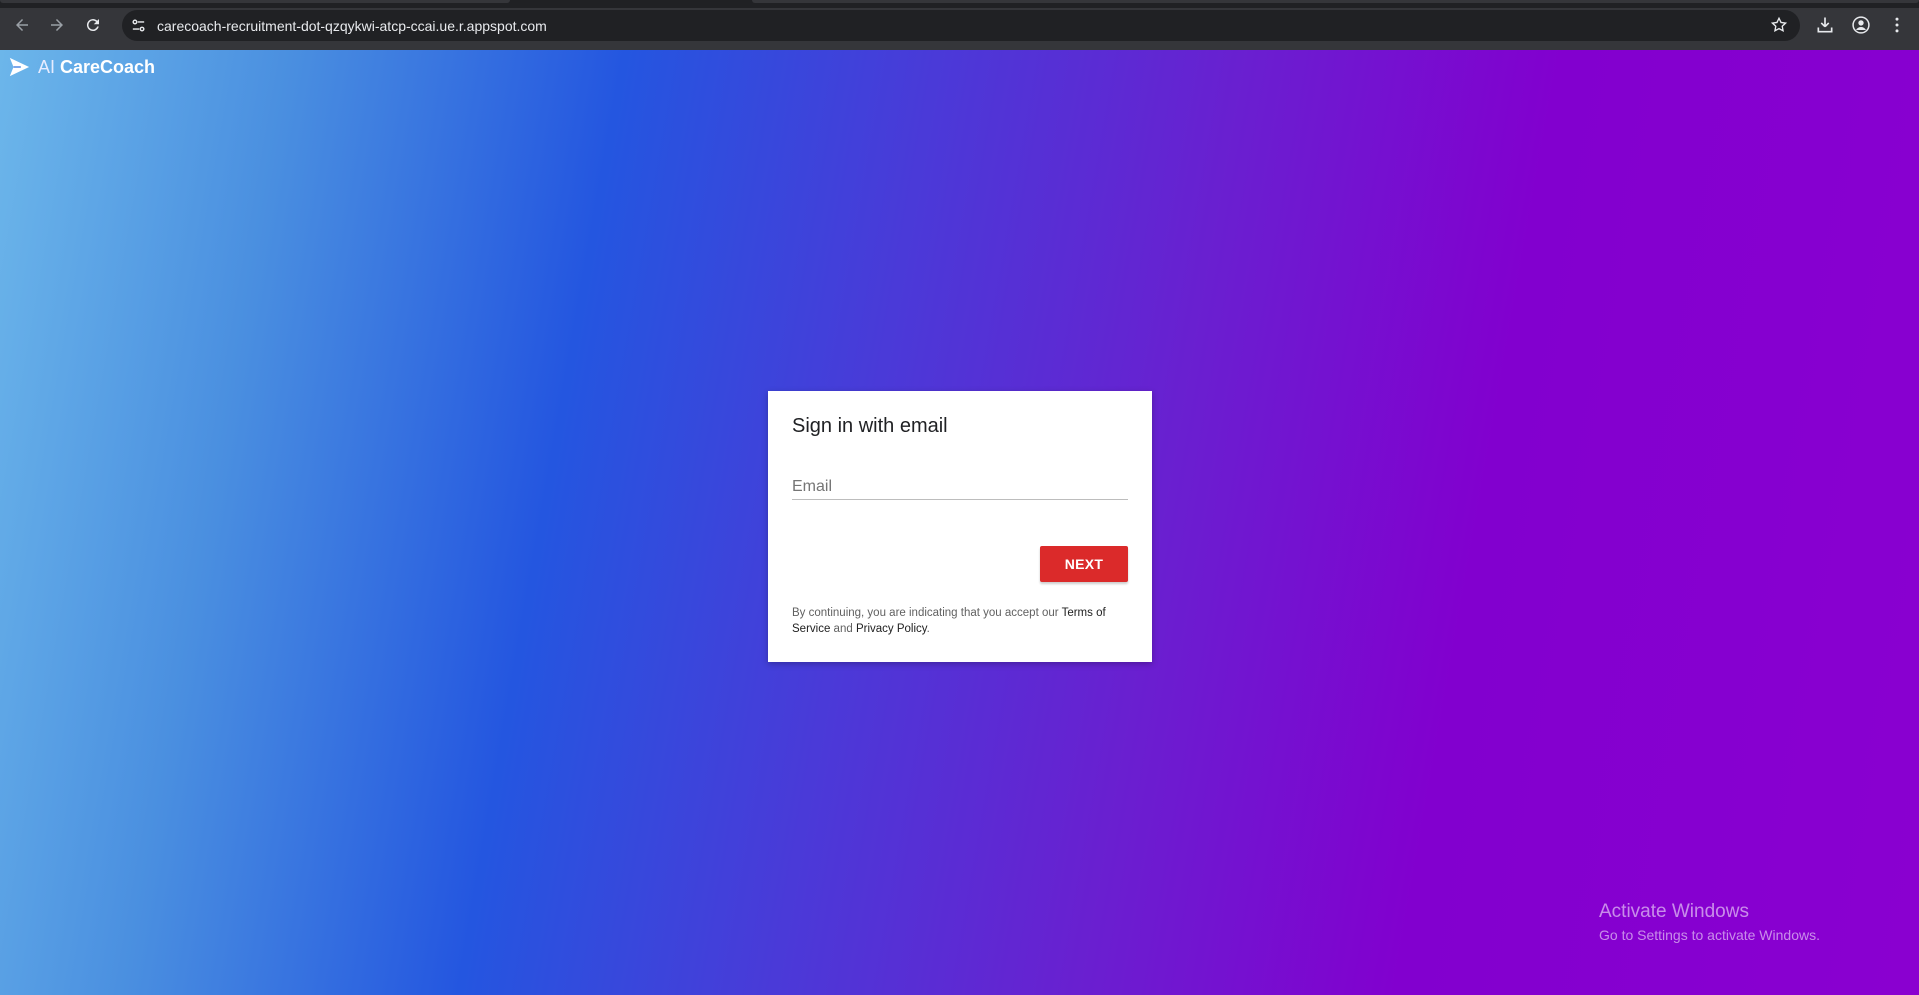 The height and width of the screenshot is (995, 1919). What do you see at coordinates (959, 4) in the screenshot?
I see `tab-strip` at bounding box center [959, 4].